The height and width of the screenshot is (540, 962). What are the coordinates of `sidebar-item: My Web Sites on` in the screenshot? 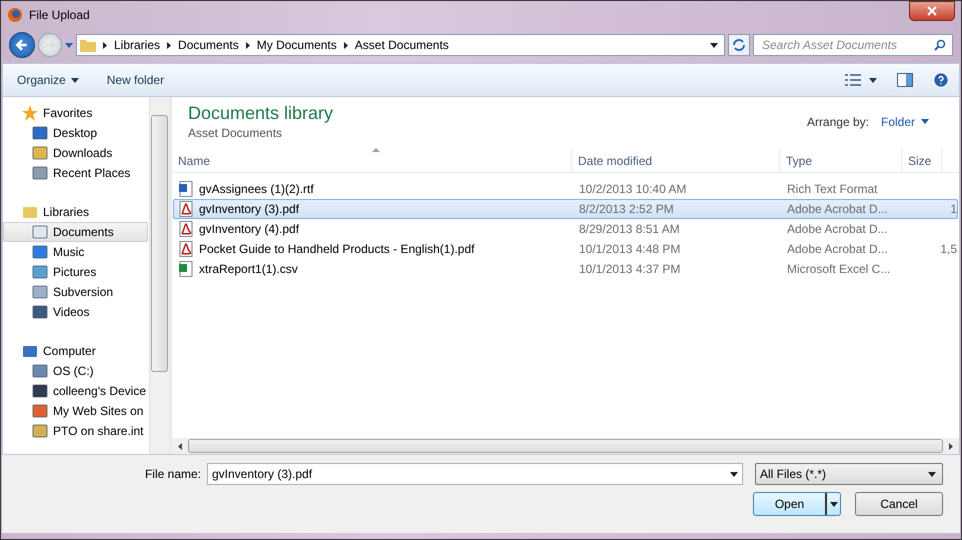 It's located at (75, 411).